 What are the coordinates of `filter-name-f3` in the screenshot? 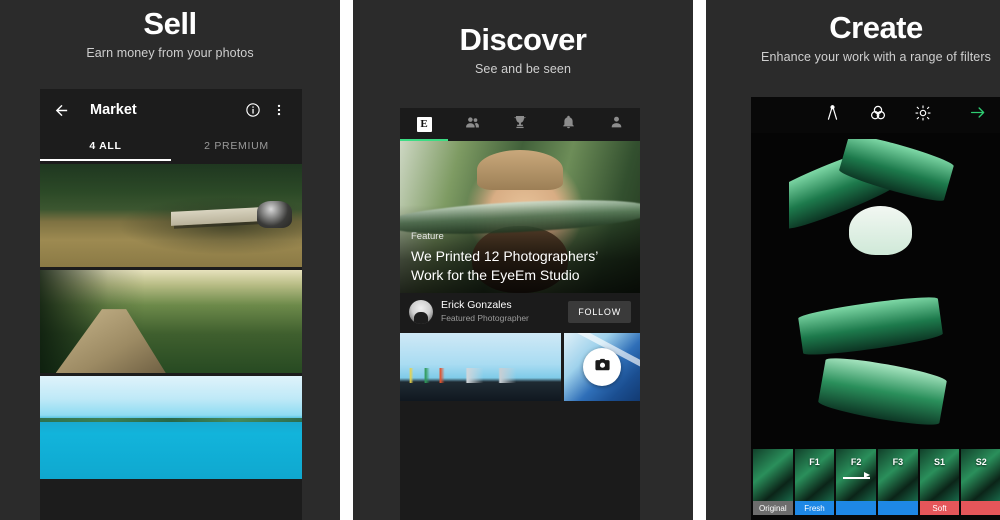 It's located at (898, 508).